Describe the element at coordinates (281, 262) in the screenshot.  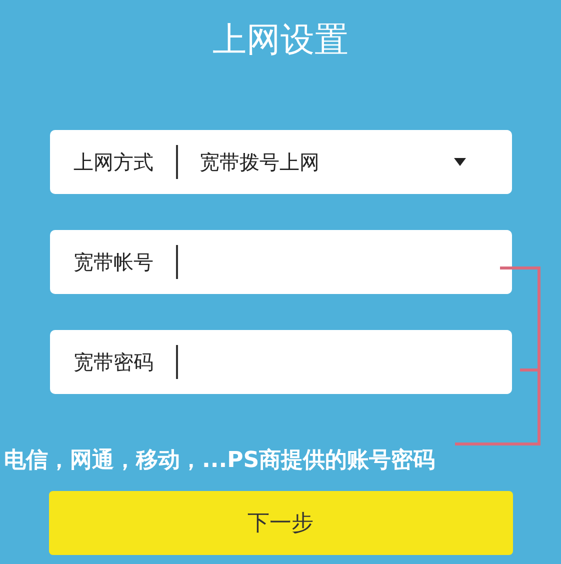
I see `input-field: 宽带帐号` at that location.